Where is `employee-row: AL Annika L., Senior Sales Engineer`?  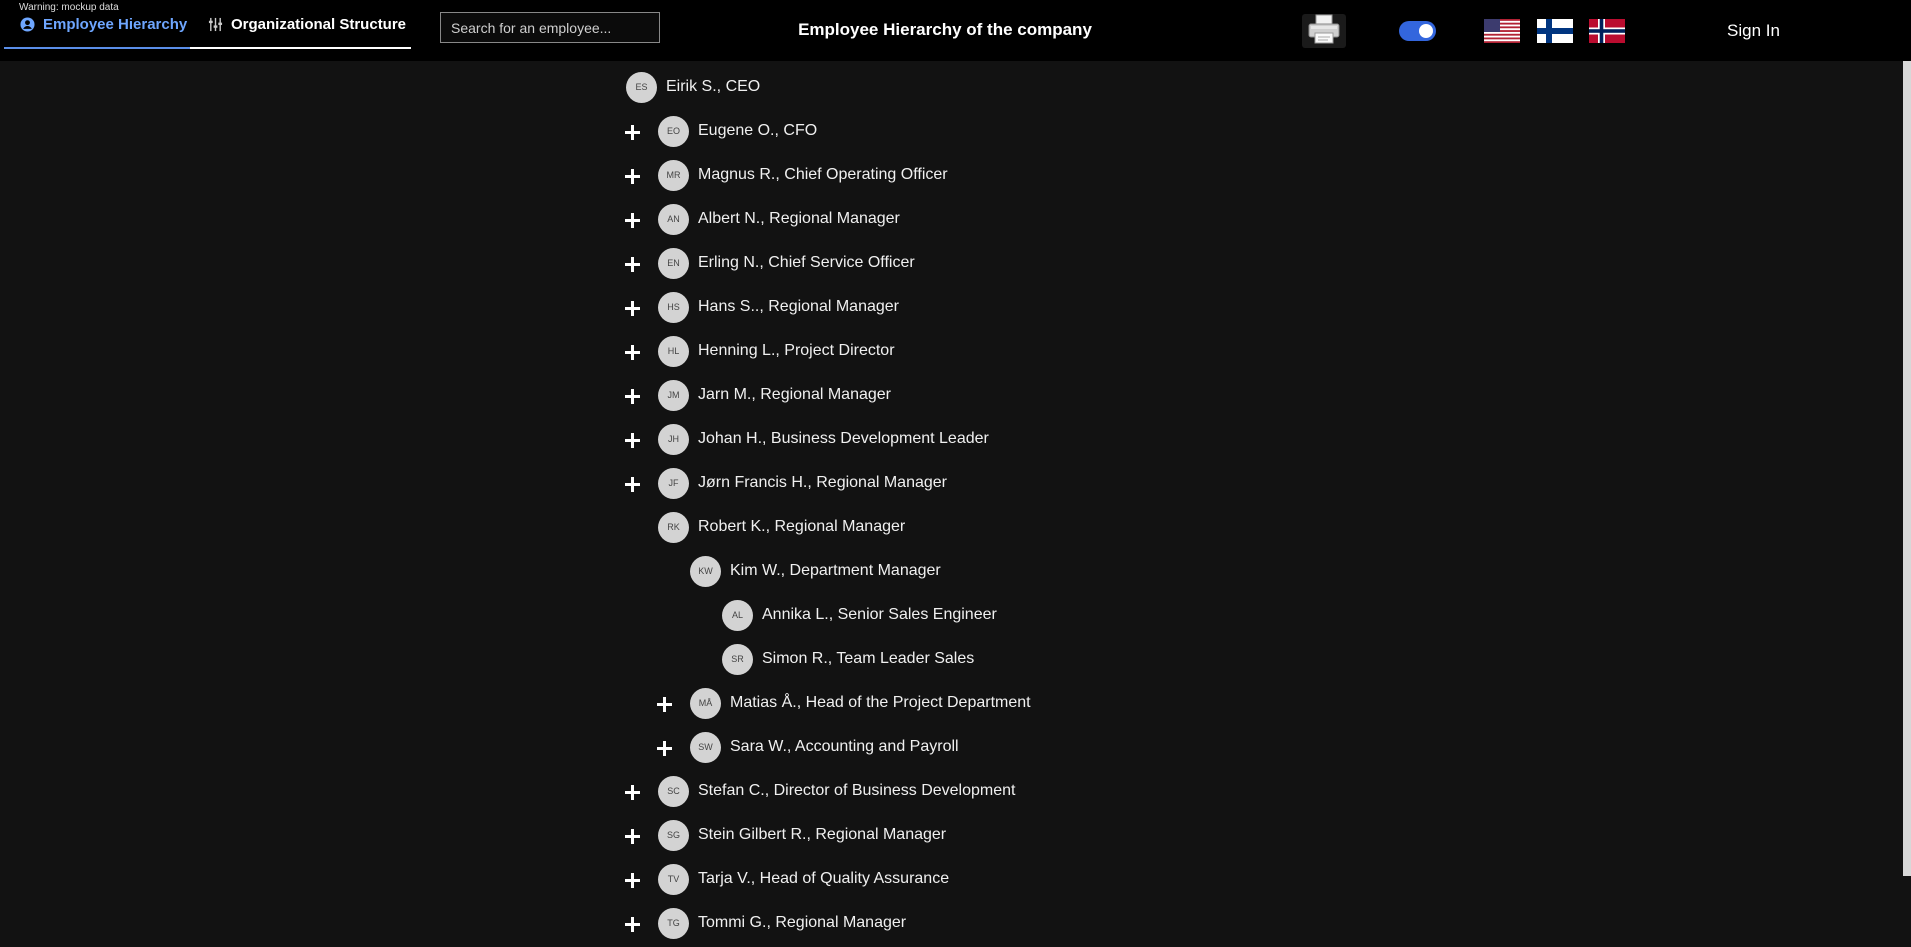 employee-row: AL Annika L., Senior Sales Engineer is located at coordinates (859, 615).